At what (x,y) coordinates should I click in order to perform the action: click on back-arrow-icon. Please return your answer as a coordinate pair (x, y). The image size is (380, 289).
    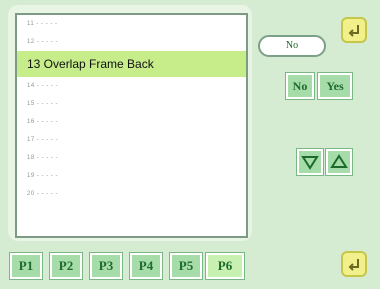
    Looking at the image, I should click on (353, 31).